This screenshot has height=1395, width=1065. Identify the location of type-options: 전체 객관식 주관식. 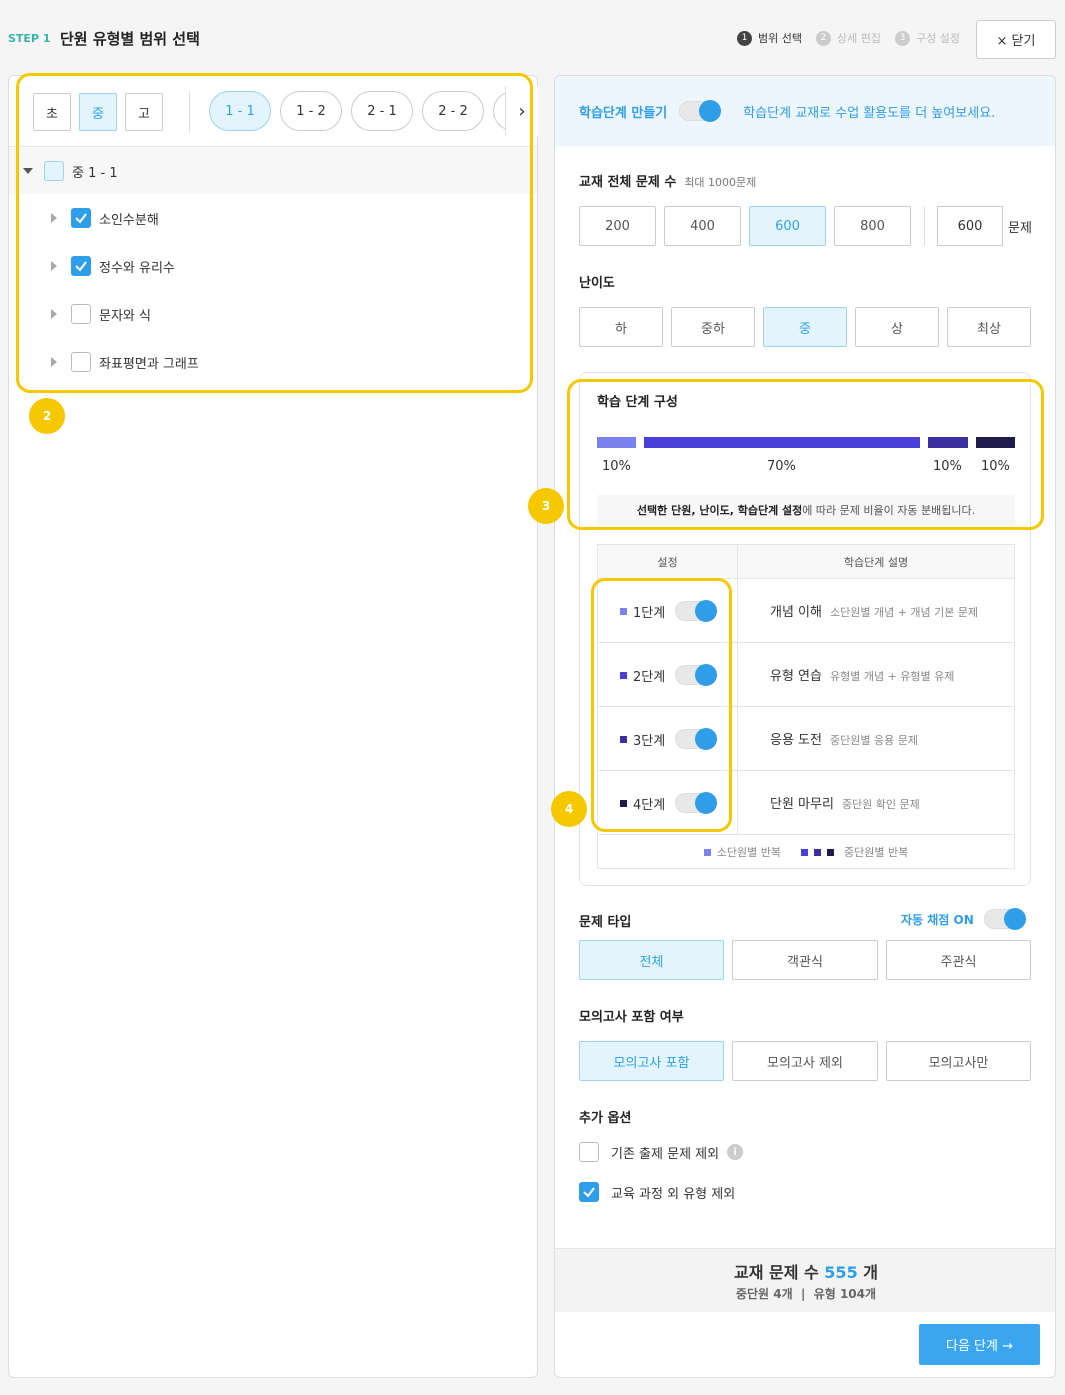
(805, 960).